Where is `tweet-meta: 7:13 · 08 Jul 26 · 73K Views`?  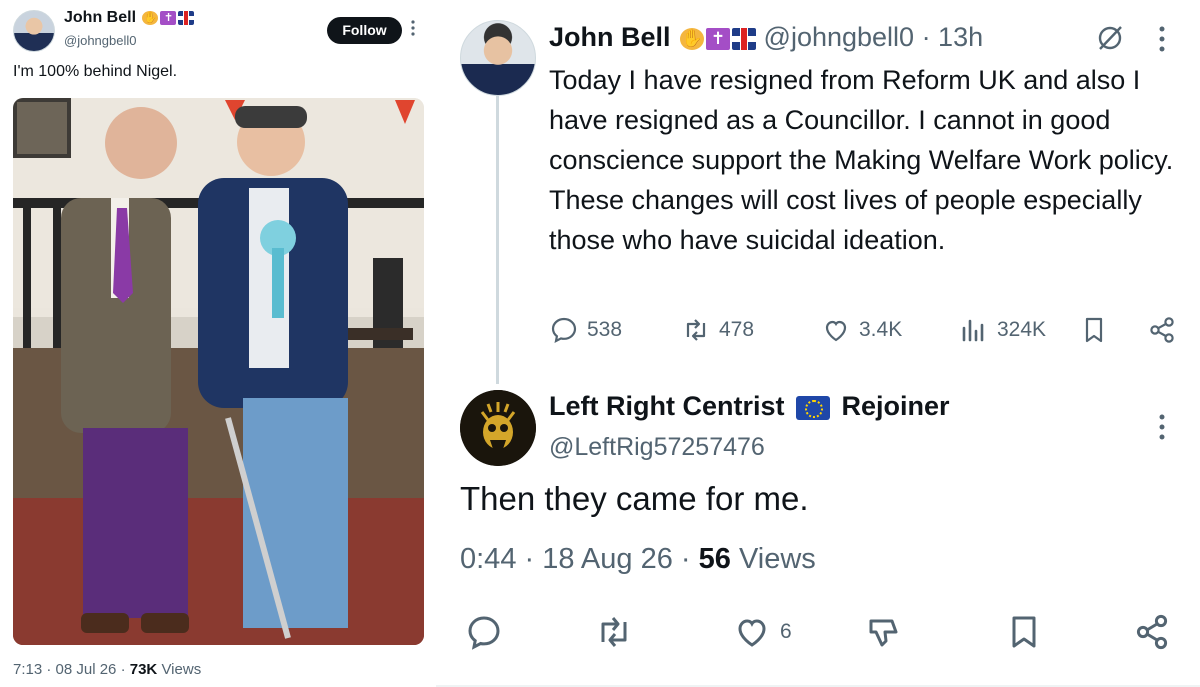 tweet-meta: 7:13 · 08 Jul 26 · 73K Views is located at coordinates (107, 669).